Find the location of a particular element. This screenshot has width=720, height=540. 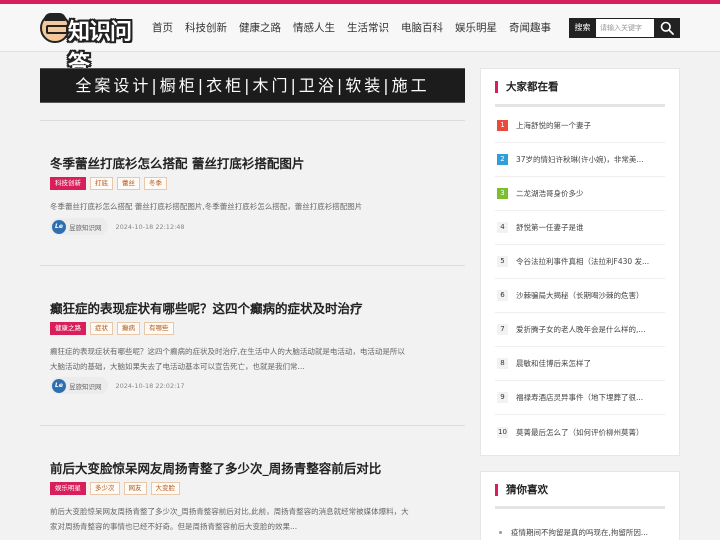

hot-list-item: 8 晨敏和佳博后来怎样了 is located at coordinates (580, 364).